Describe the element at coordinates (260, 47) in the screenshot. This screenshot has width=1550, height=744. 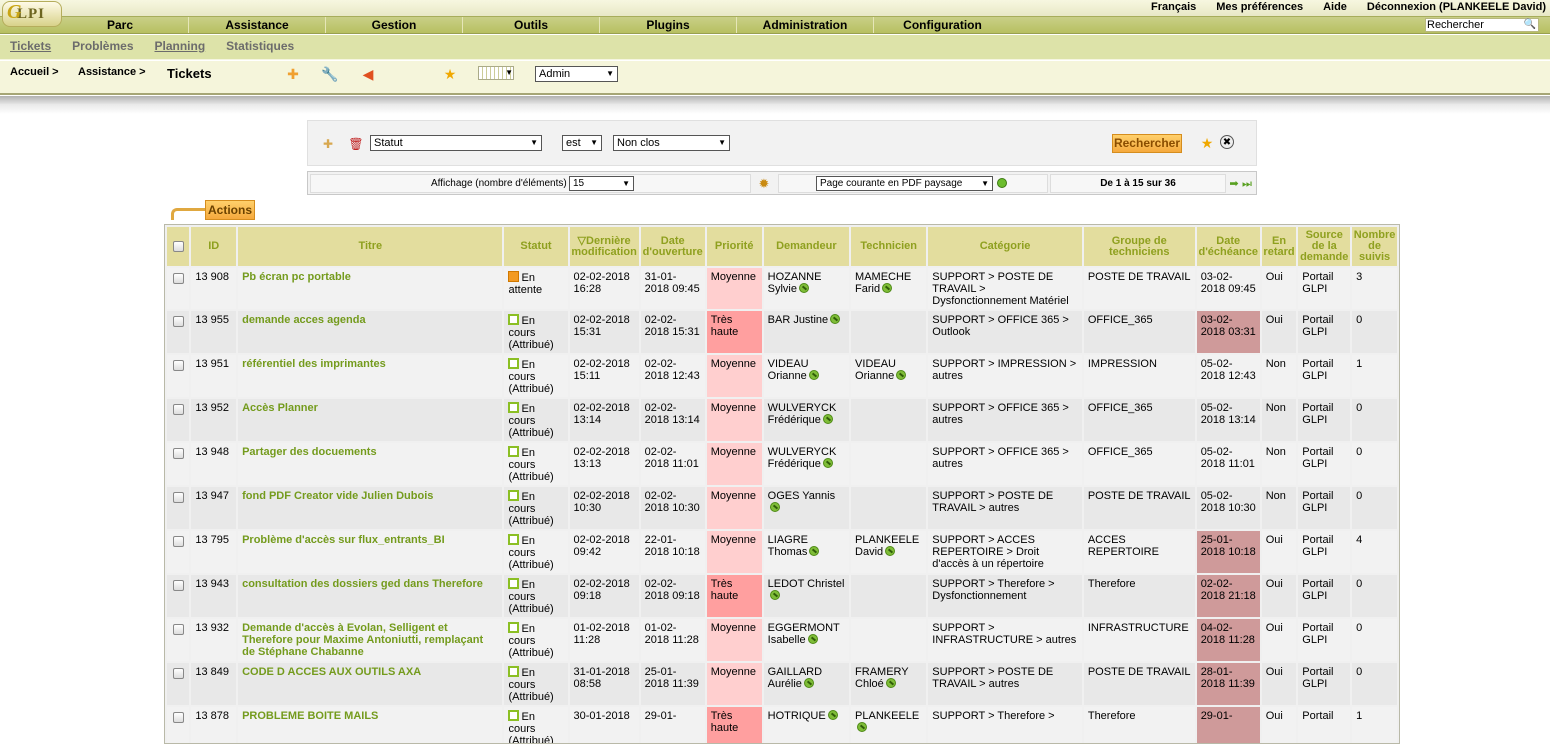
I see `submenu-statistics: Statistiques` at that location.